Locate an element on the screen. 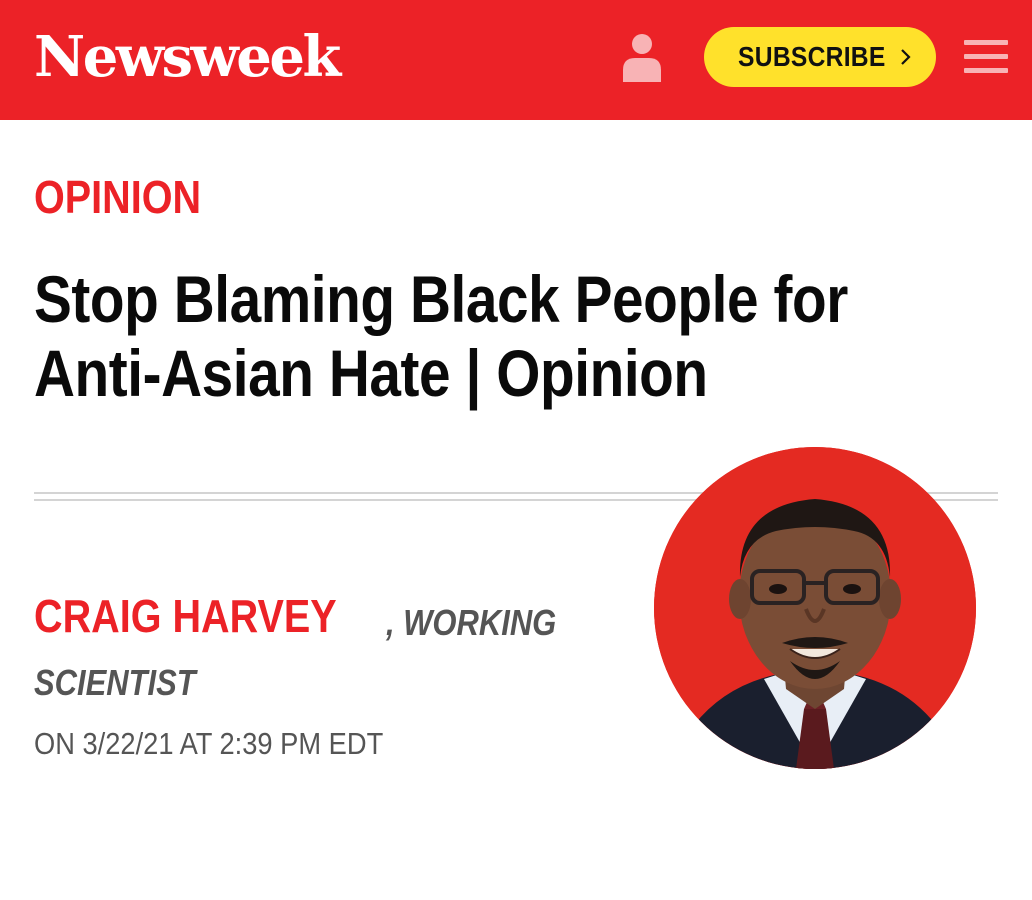 Image resolution: width=1032 pixels, height=900 pixels. user-icon is located at coordinates (642, 57).